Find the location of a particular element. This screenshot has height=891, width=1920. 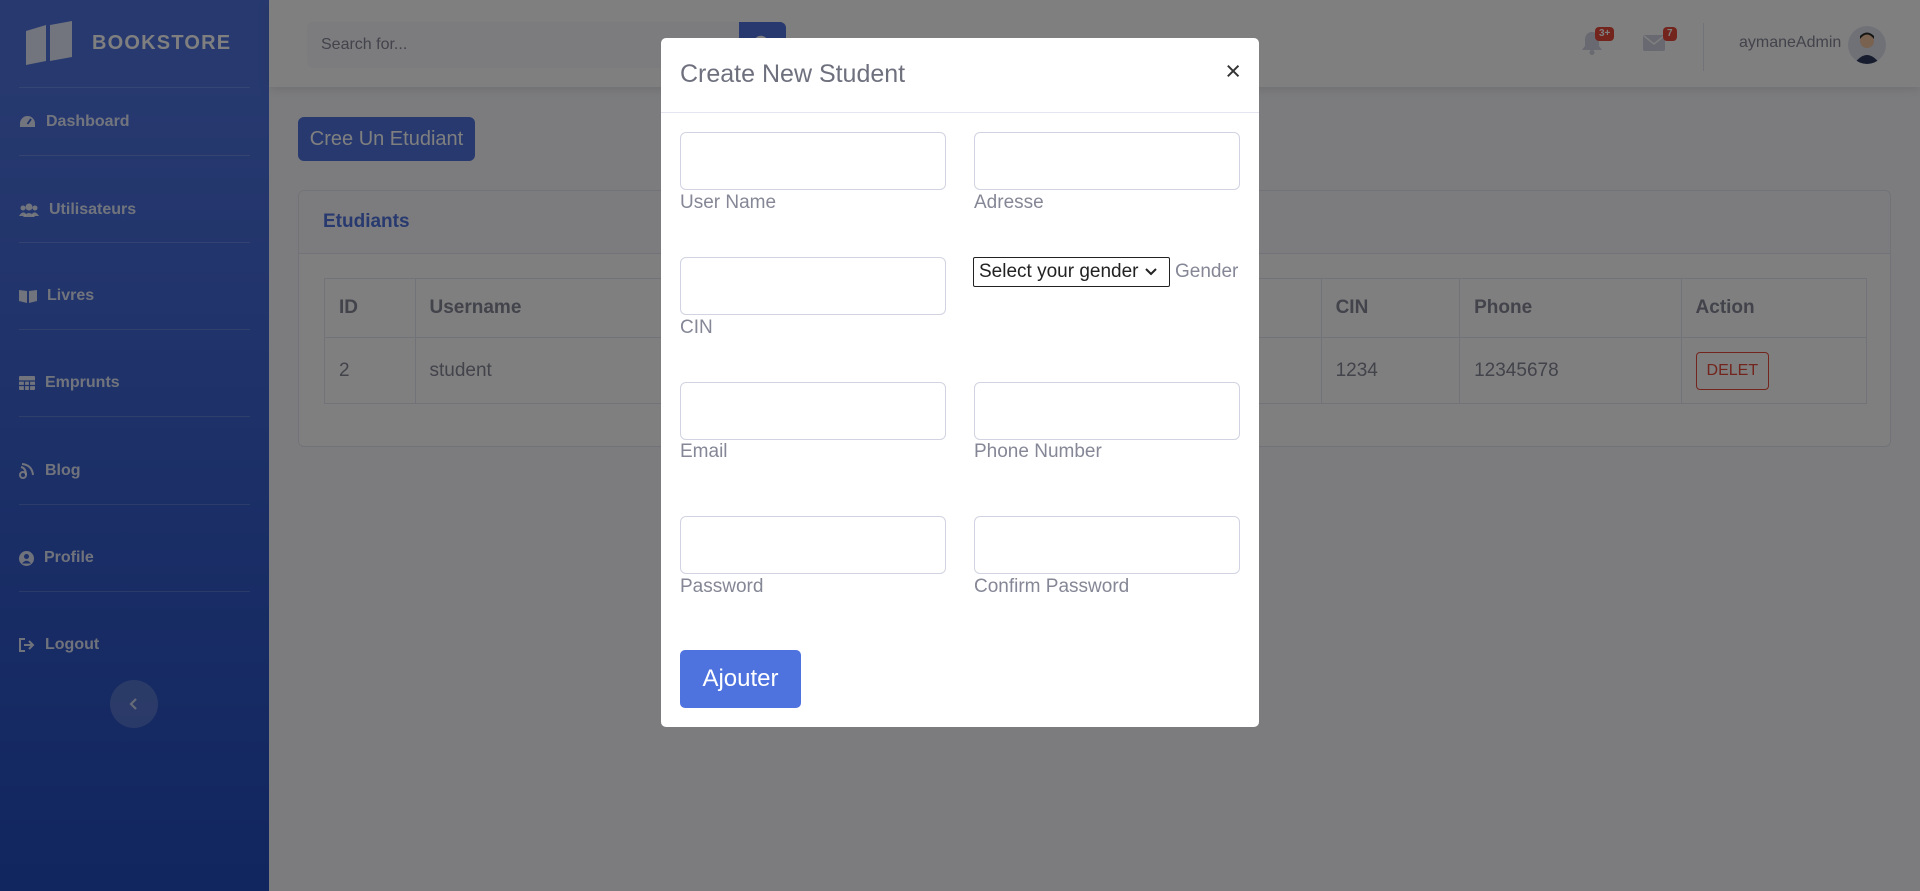

username-input is located at coordinates (813, 161).